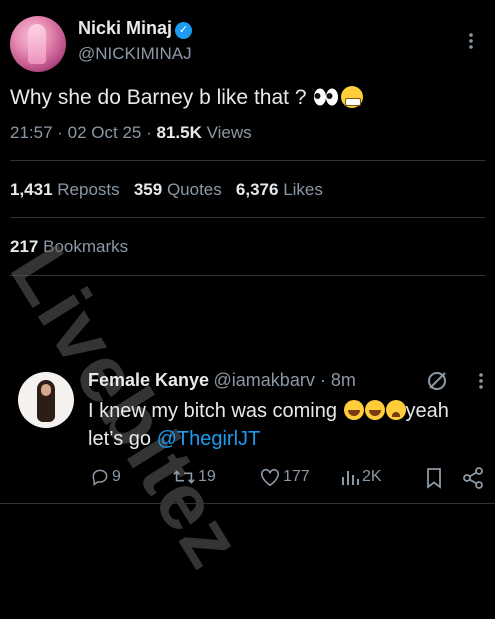 Image resolution: width=495 pixels, height=619 pixels. I want to click on tweet-body: Why she do Barney b like that ?, so click(186, 98).